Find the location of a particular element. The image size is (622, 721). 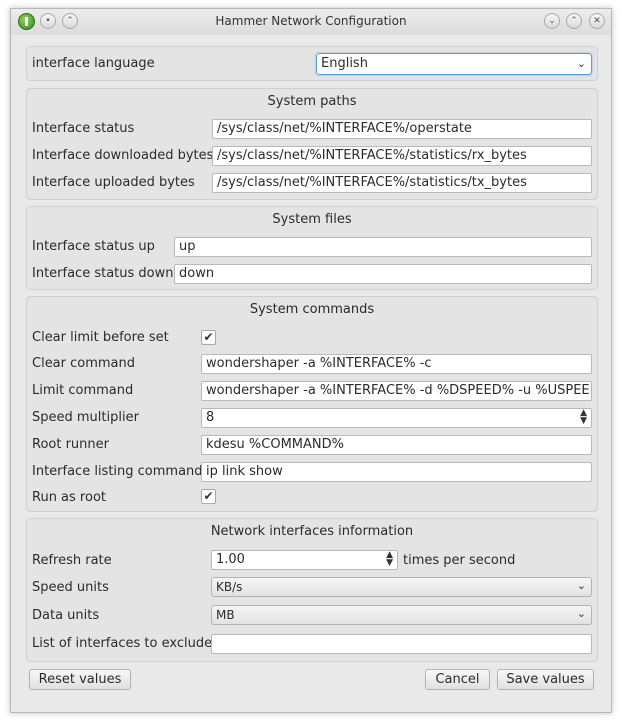

system-files-title: System files is located at coordinates (312, 219).